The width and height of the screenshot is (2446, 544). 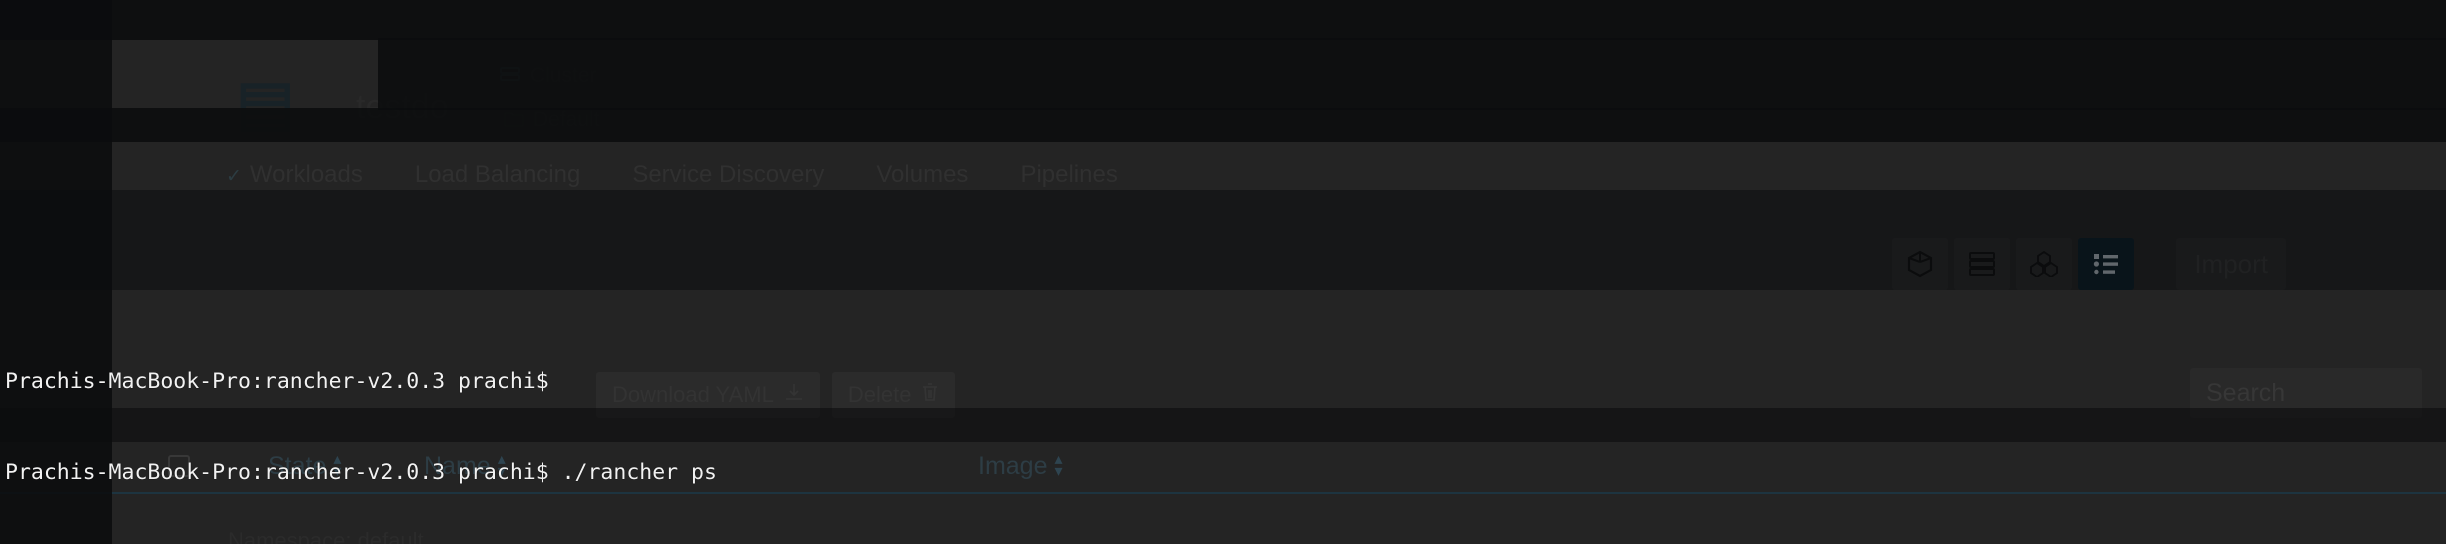 I want to click on terminal-pane-top, so click(x=1223, y=20).